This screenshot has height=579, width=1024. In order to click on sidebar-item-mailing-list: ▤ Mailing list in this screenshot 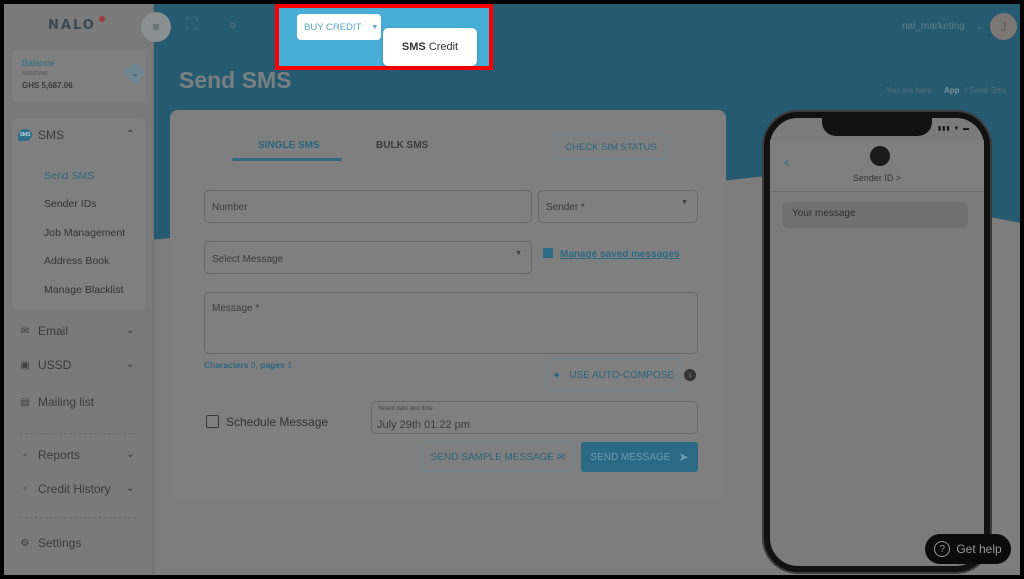, I will do `click(56, 402)`.